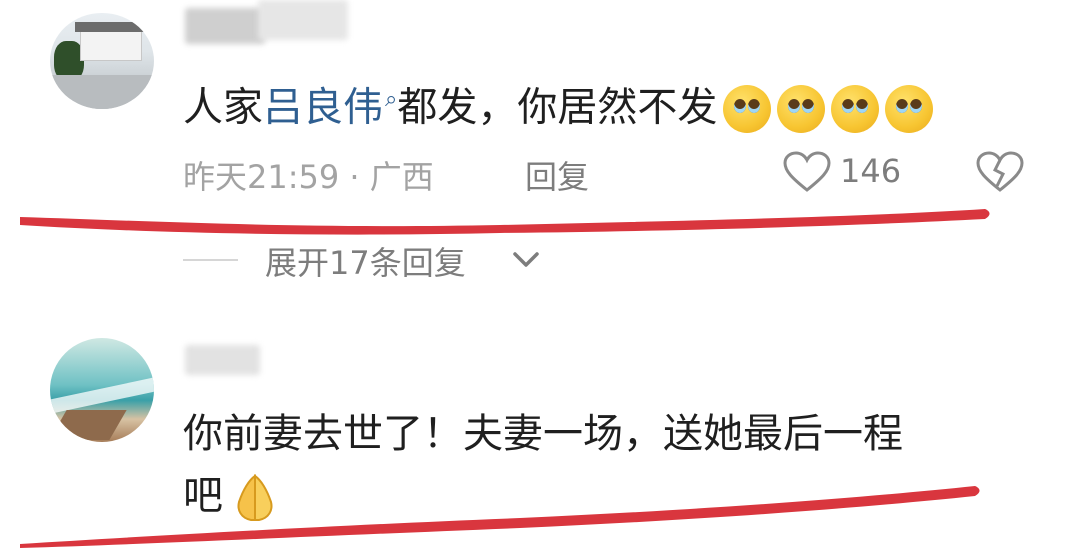 The width and height of the screenshot is (1080, 548). I want to click on avatar-dock, so click(88, 425).